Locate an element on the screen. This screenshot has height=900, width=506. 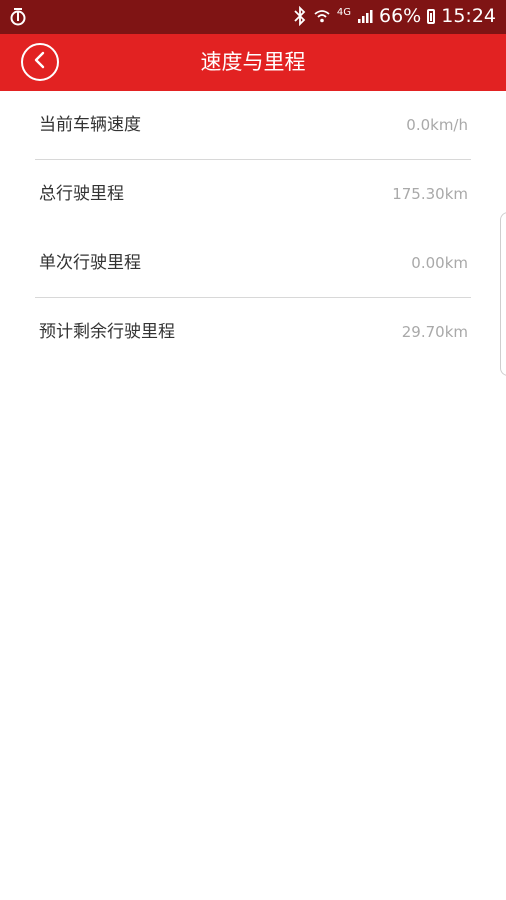
bluetooth-icon is located at coordinates (300, 16).